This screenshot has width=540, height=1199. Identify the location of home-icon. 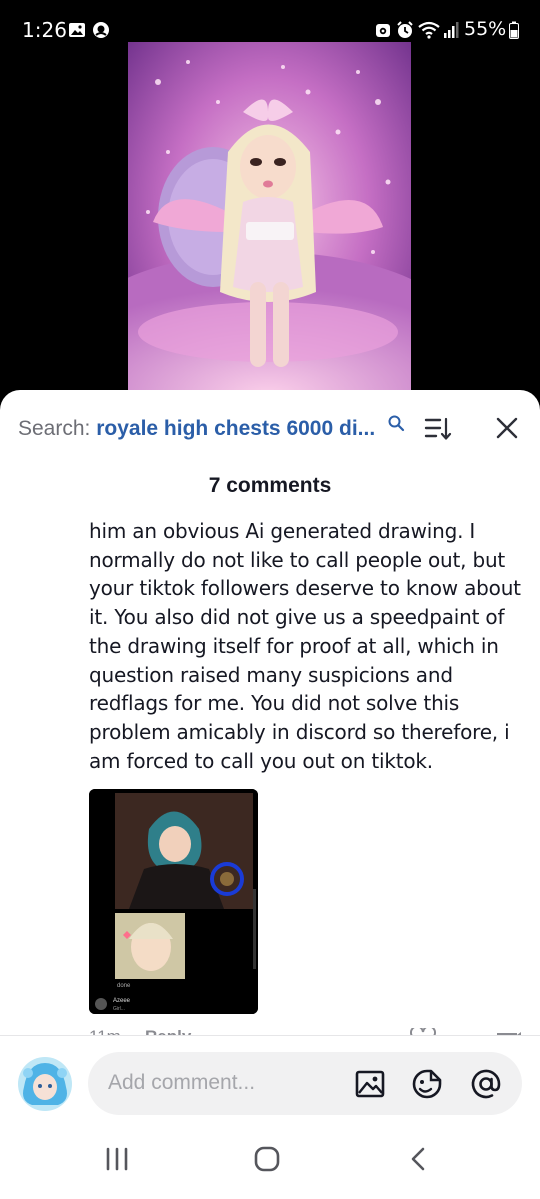
(267, 1159).